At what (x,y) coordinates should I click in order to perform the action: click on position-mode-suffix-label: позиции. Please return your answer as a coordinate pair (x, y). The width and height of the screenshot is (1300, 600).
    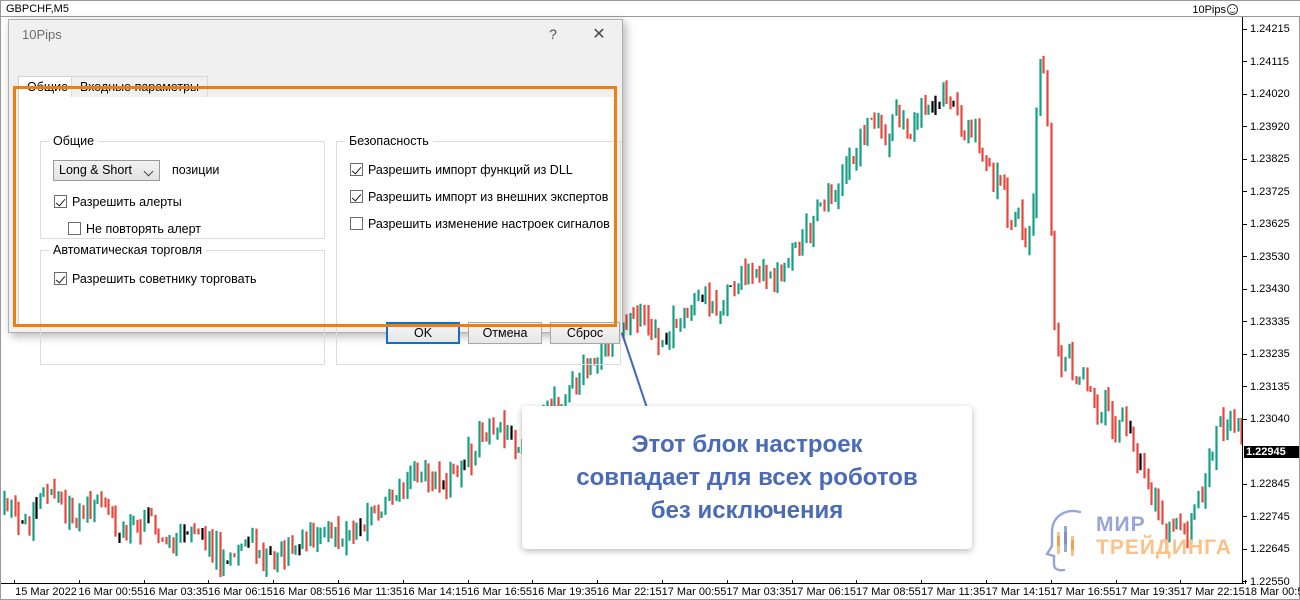
    Looking at the image, I should click on (196, 170).